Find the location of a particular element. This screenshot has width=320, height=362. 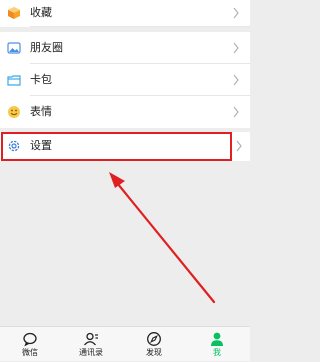

bottom-tab-bar: 微信 通讯录 发现 我 is located at coordinates (125, 343).